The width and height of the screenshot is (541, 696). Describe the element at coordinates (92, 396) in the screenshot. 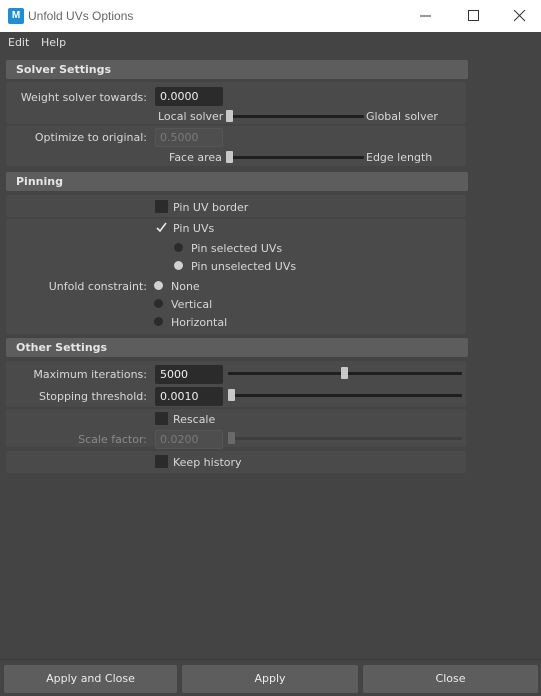

I see `stopping-threshold-label: Stopping threshold:` at that location.